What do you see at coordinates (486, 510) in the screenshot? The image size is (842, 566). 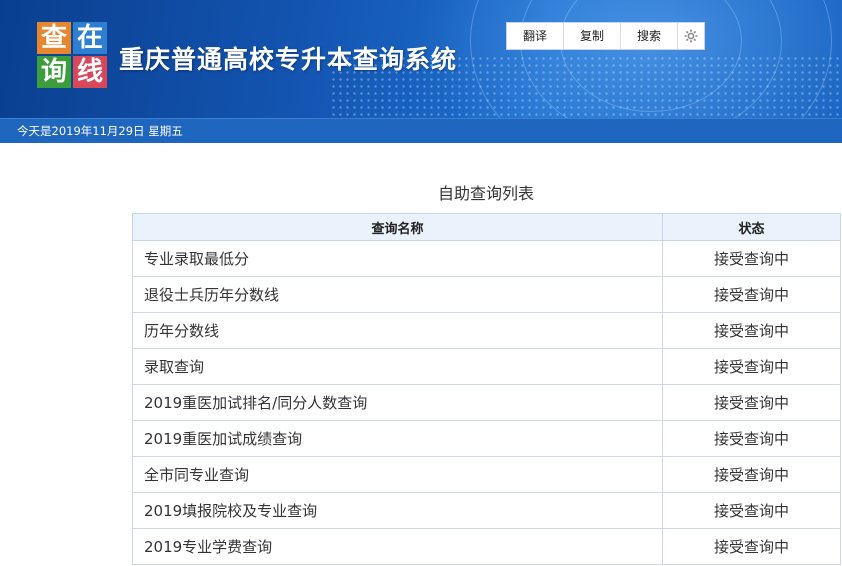 I see `table-row: 2019填报院校及专业查询 接受查询中` at bounding box center [486, 510].